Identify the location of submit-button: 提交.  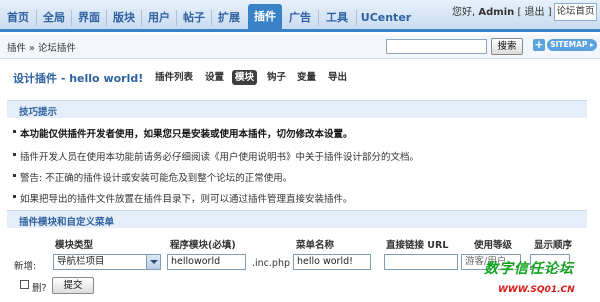
(73, 285).